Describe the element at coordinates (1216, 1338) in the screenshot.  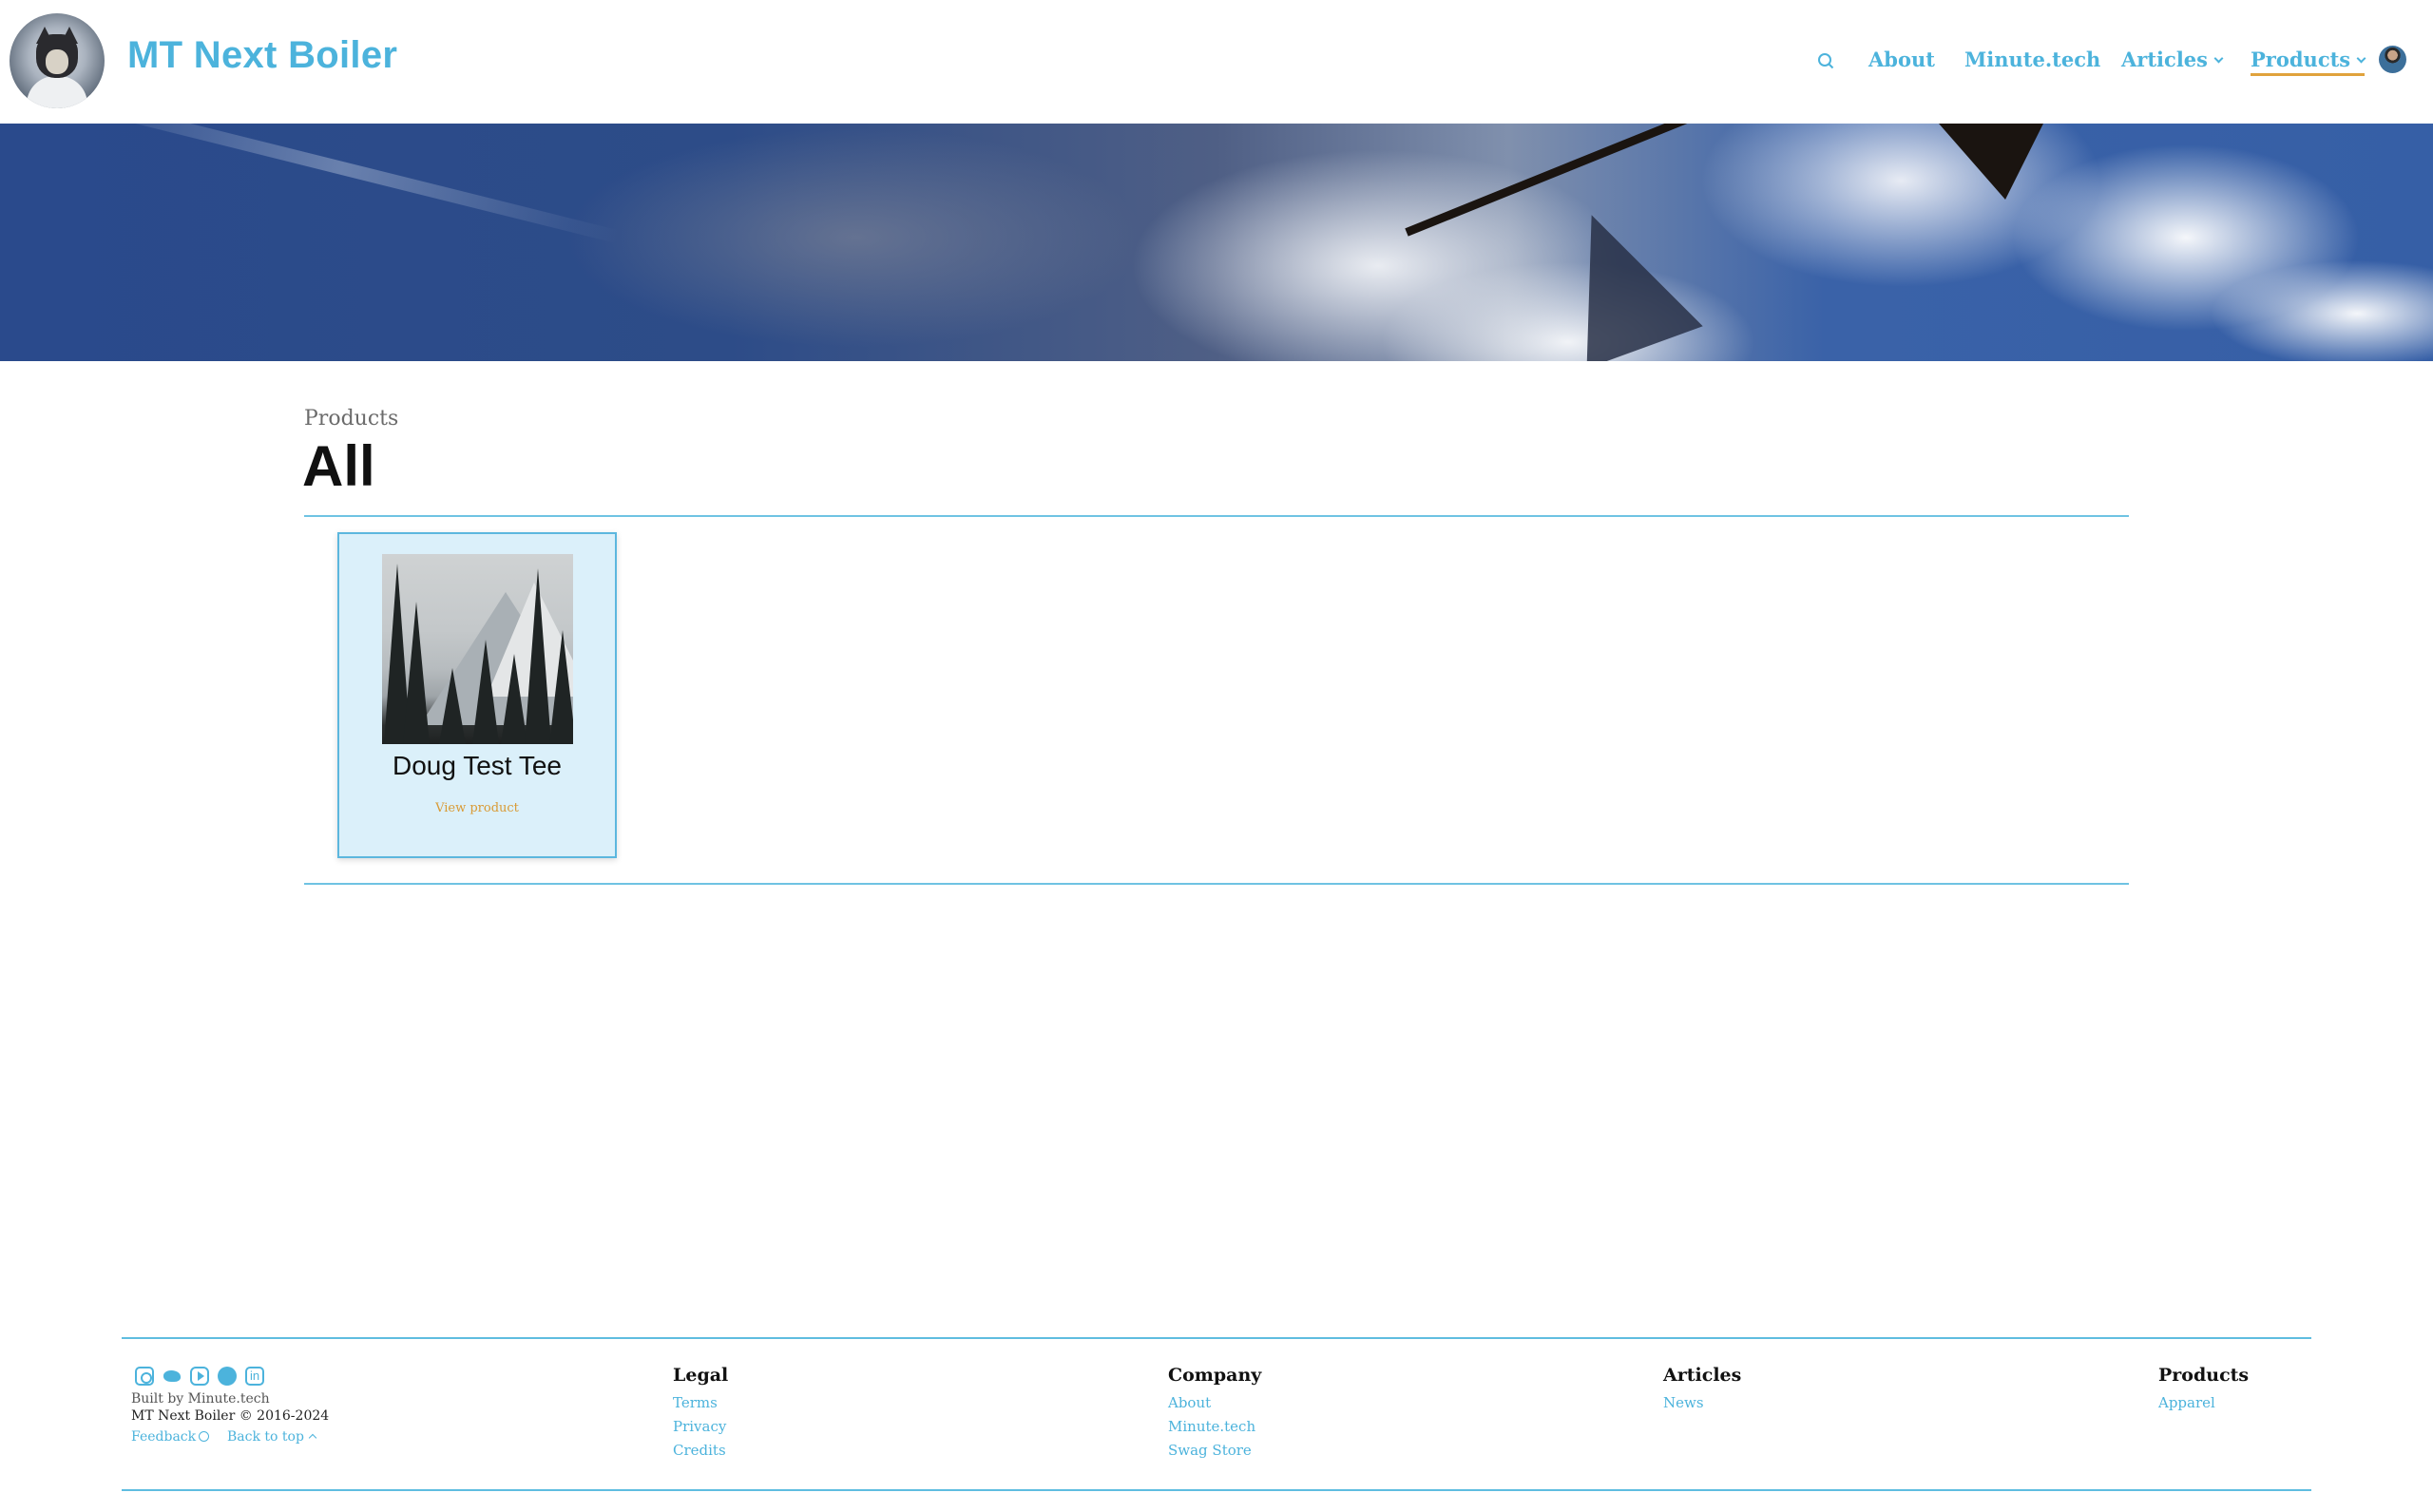
I see `footer-top-divider` at that location.